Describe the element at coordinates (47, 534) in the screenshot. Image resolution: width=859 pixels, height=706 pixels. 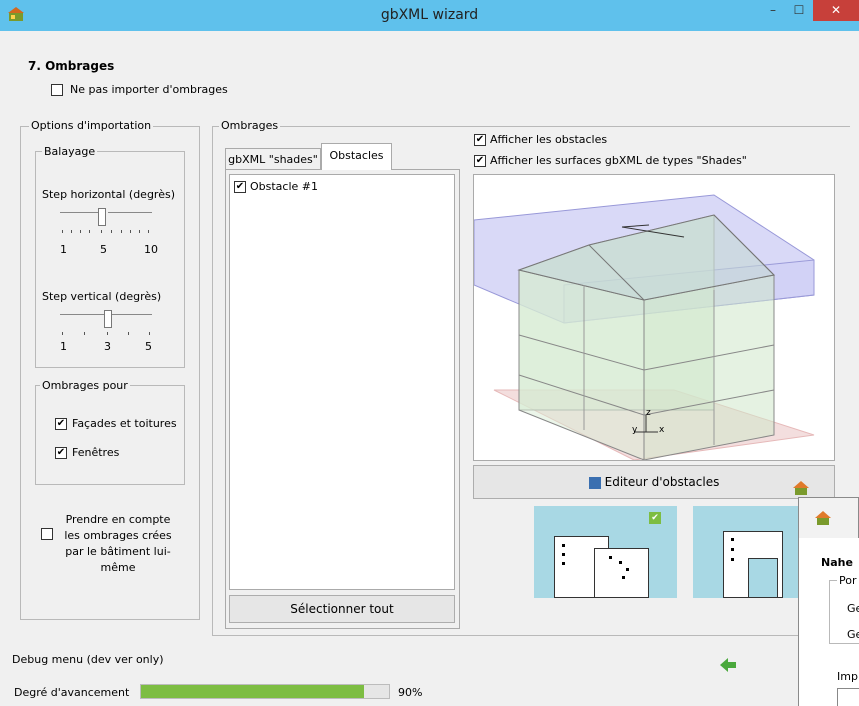
I see `self-shading-checkbox` at that location.